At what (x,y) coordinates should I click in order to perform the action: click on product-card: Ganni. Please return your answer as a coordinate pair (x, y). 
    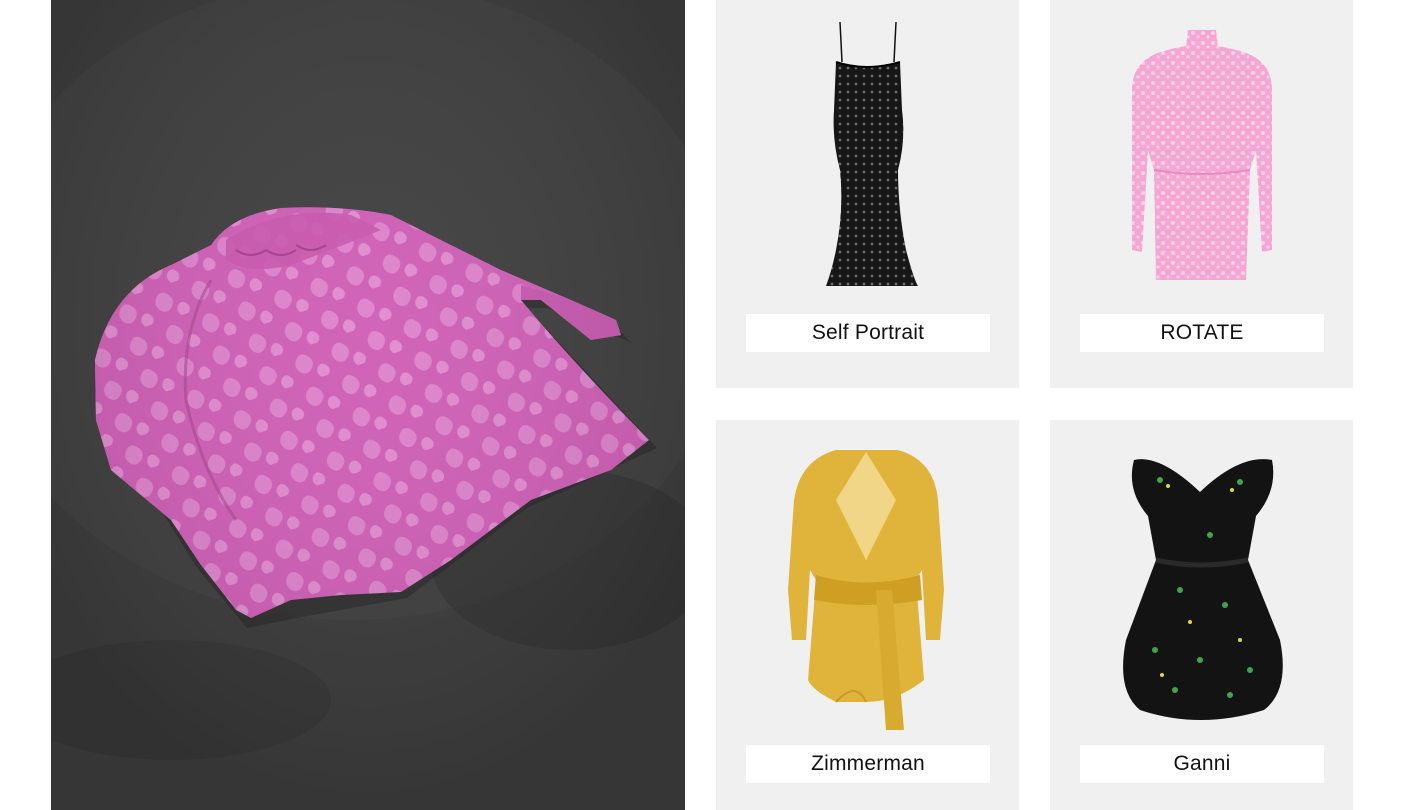
    Looking at the image, I should click on (1201, 615).